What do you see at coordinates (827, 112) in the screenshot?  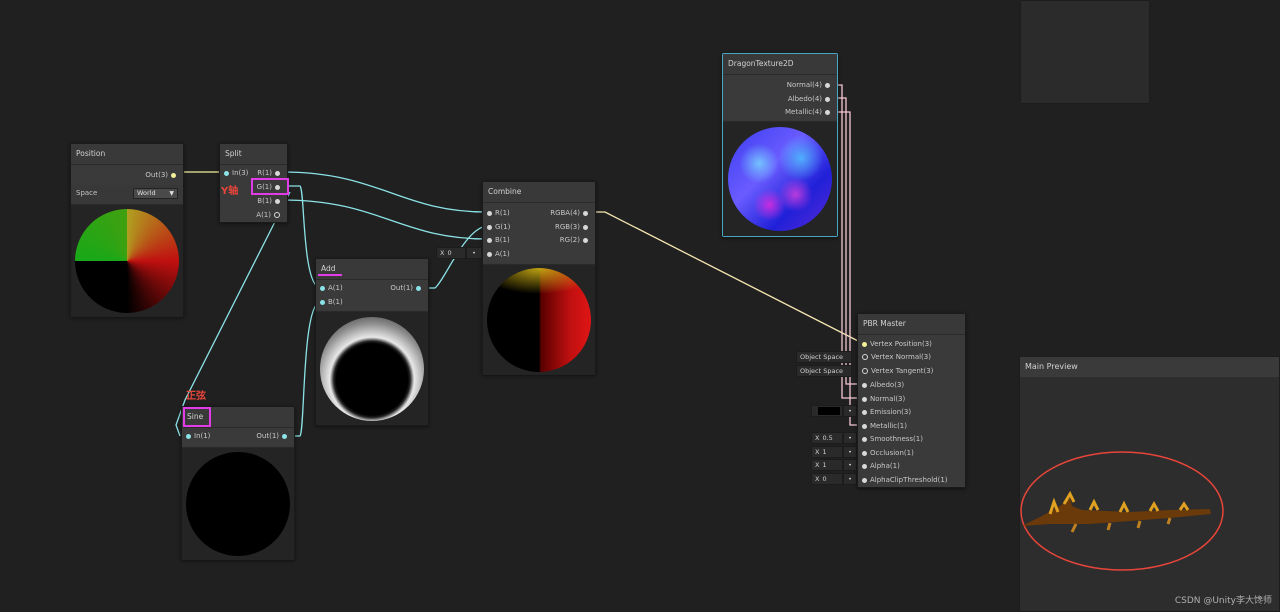 I see `texture-out-metallic-port` at bounding box center [827, 112].